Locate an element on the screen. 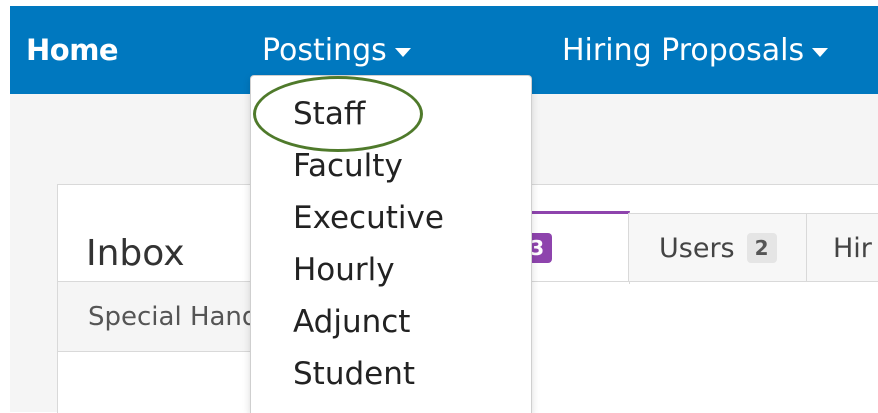  menu-item-adjunct: Adjunct is located at coordinates (351, 322).